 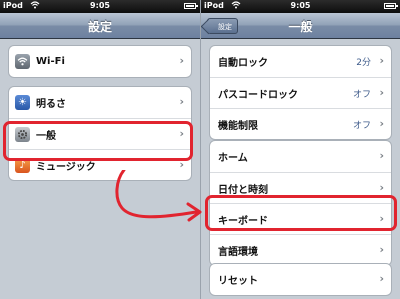 I want to click on navigation-bar: 設定 一般, so click(x=300, y=26).